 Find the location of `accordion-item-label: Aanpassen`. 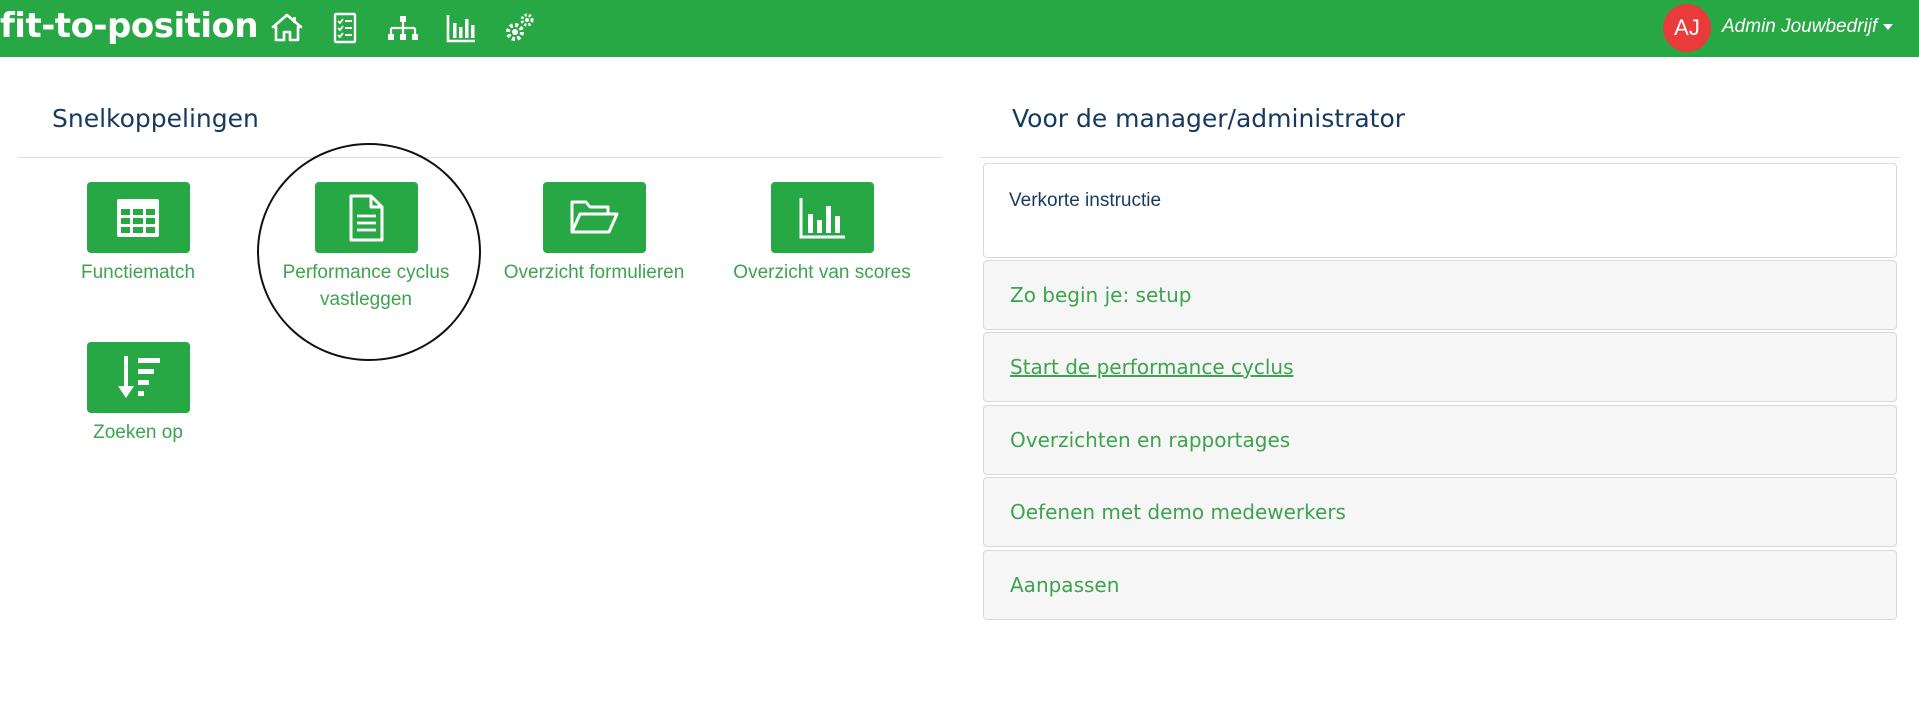

accordion-item-label: Aanpassen is located at coordinates (1064, 585).